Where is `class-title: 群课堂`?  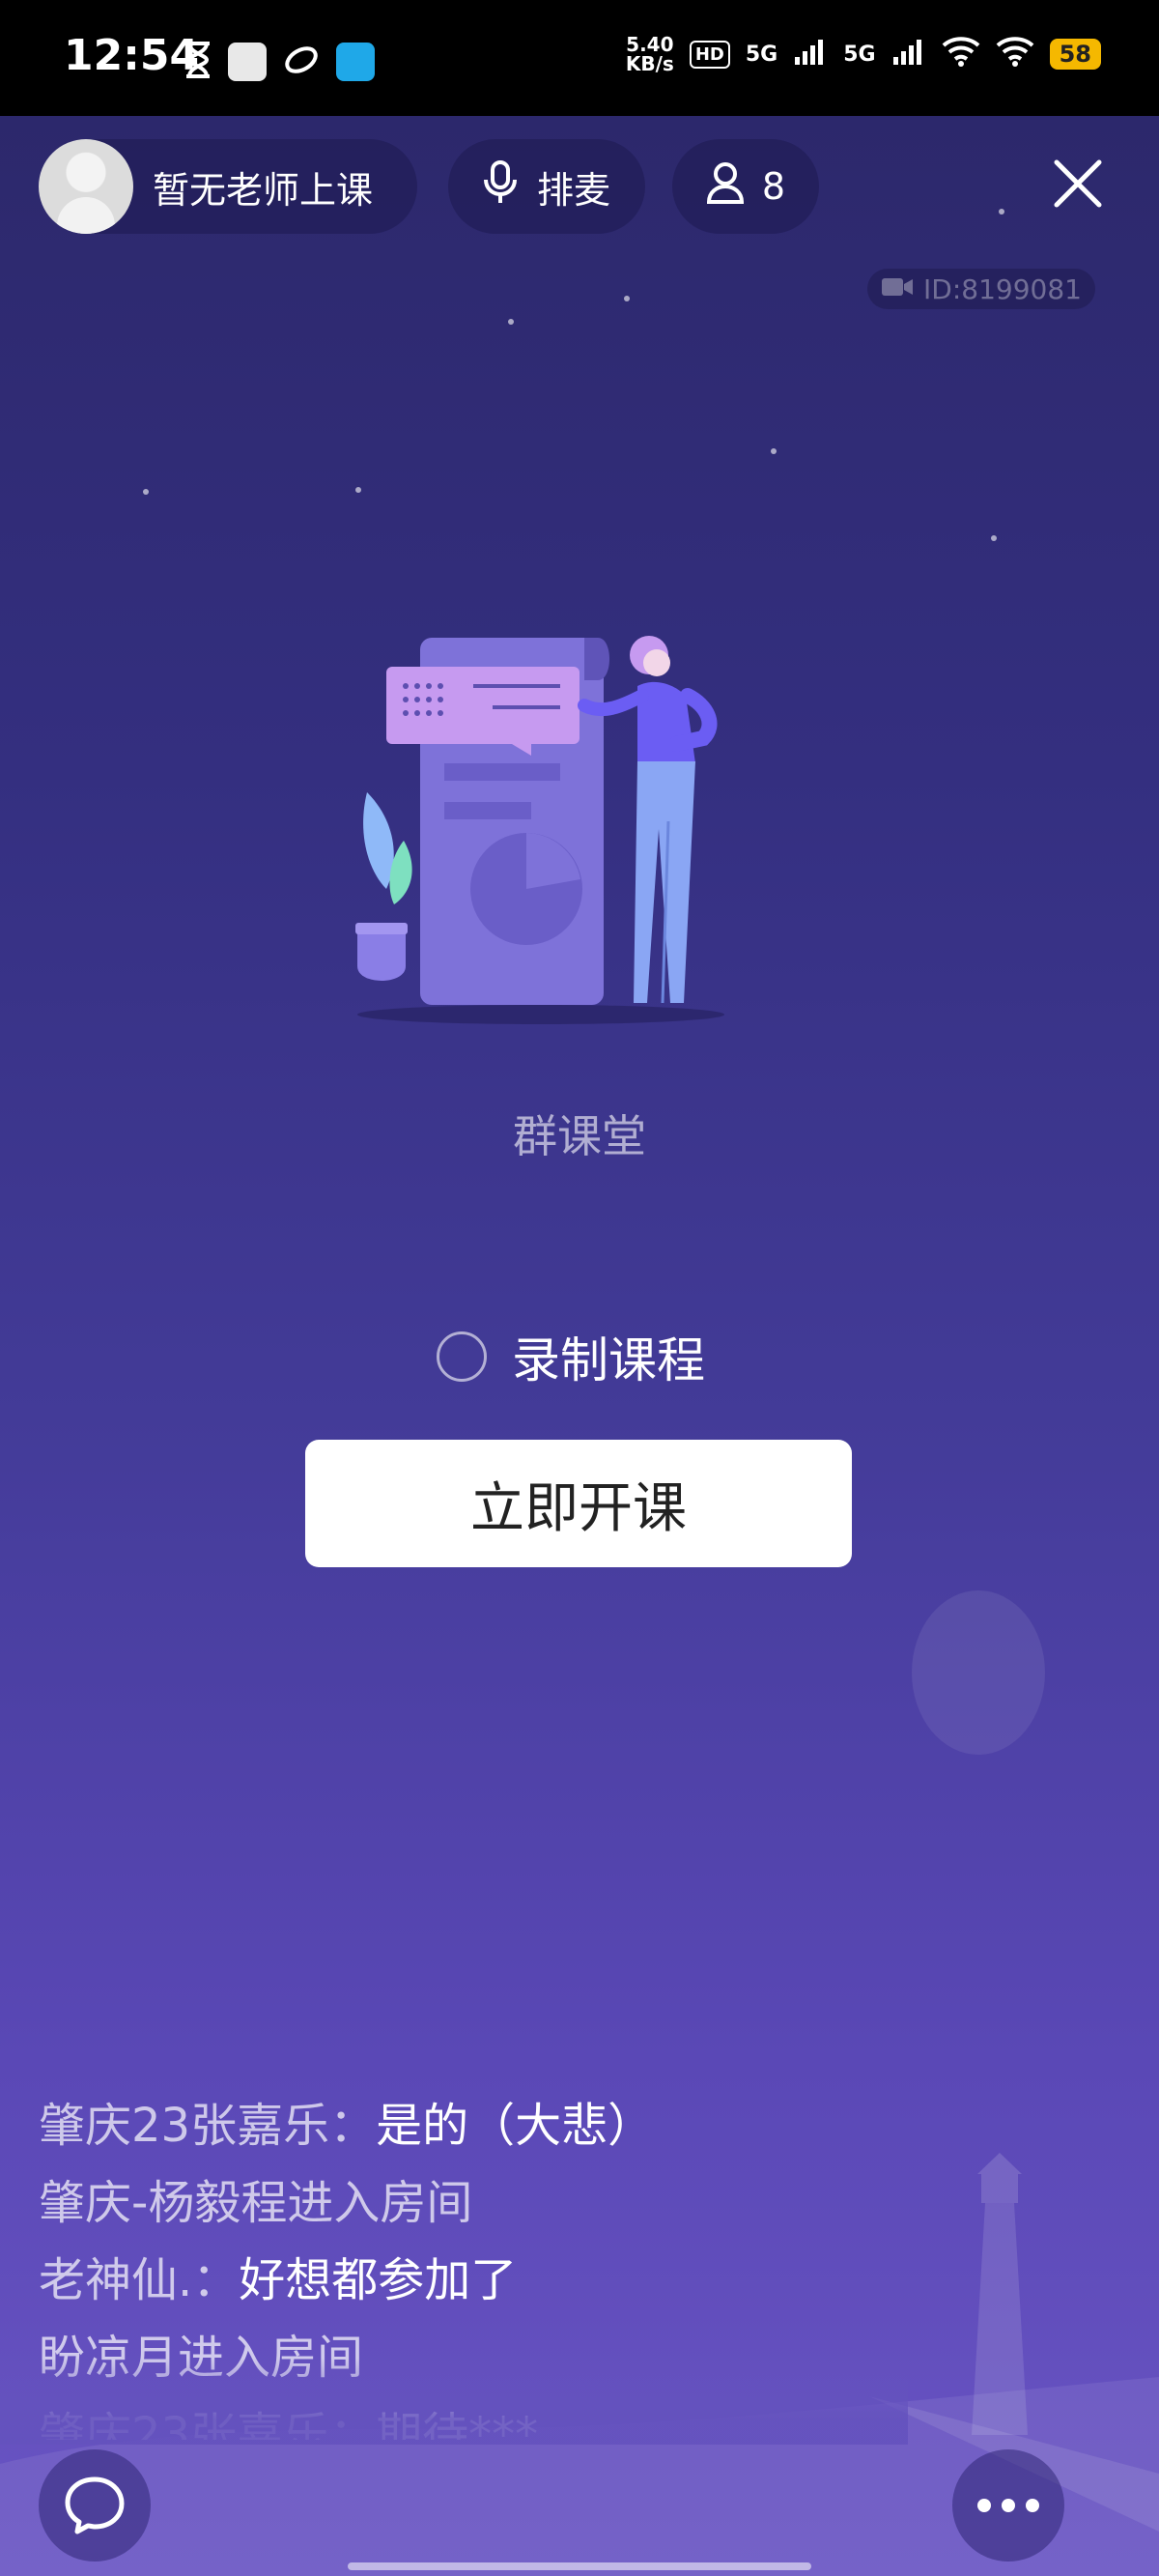 class-title: 群课堂 is located at coordinates (579, 1136).